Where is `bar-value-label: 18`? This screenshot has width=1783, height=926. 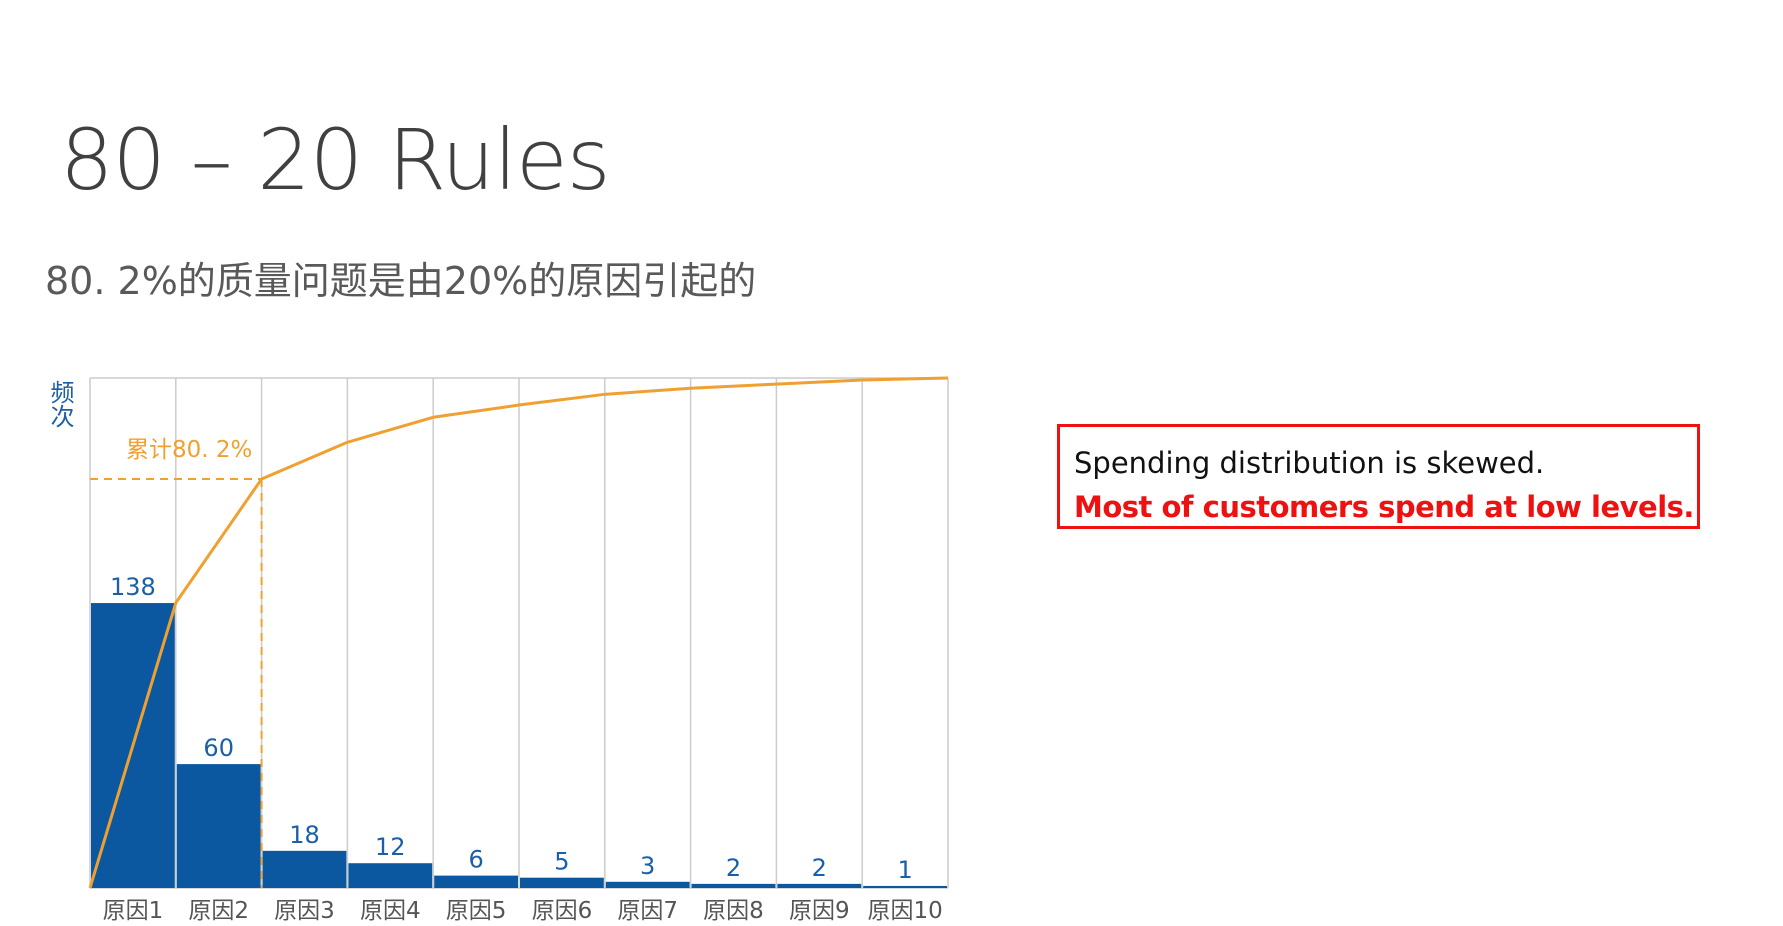
bar-value-label: 18 is located at coordinates (304, 835).